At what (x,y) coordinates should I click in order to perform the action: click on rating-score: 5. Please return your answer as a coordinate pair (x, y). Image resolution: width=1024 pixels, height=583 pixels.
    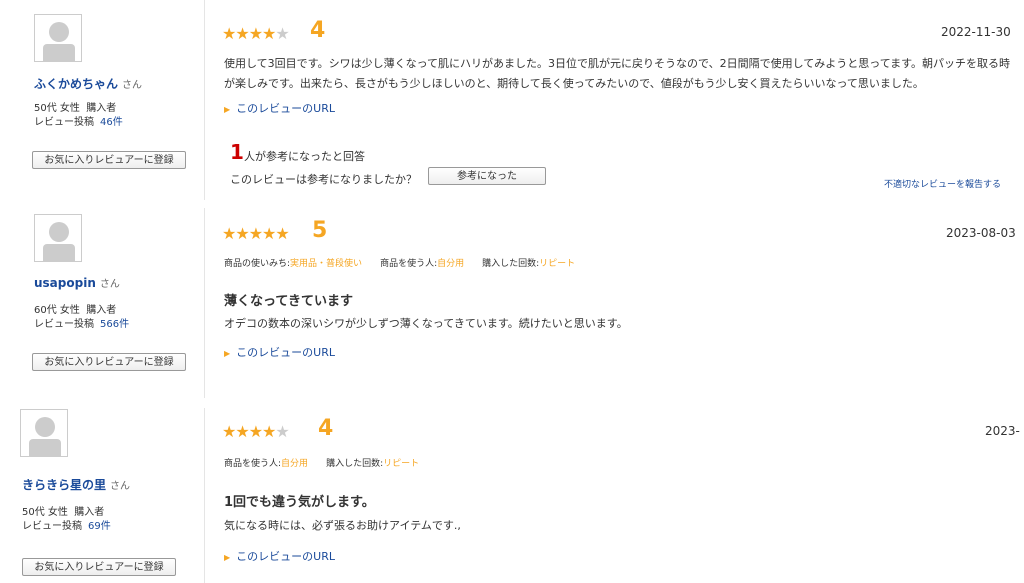
    Looking at the image, I should click on (320, 230).